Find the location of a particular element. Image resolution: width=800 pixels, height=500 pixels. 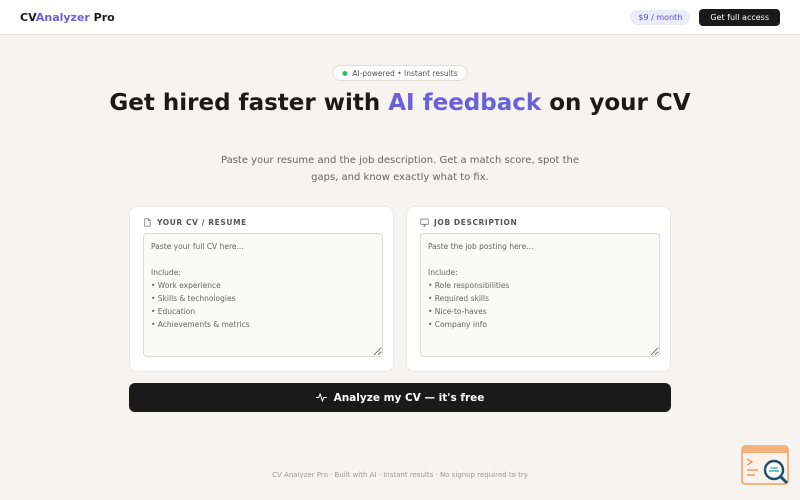

feature-pill-text: AI-powered • Instant results is located at coordinates (405, 73).